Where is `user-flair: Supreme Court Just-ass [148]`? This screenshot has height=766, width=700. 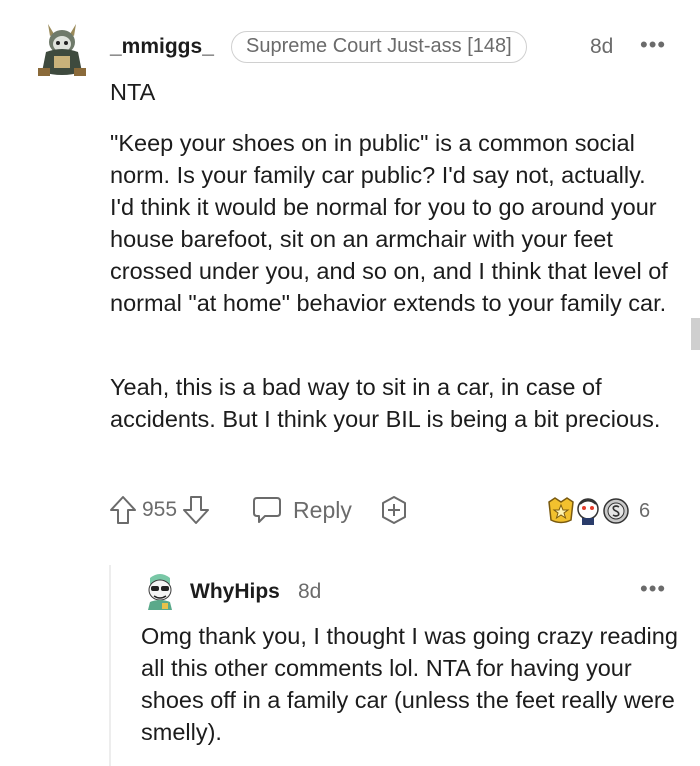 user-flair: Supreme Court Just-ass [148] is located at coordinates (379, 47).